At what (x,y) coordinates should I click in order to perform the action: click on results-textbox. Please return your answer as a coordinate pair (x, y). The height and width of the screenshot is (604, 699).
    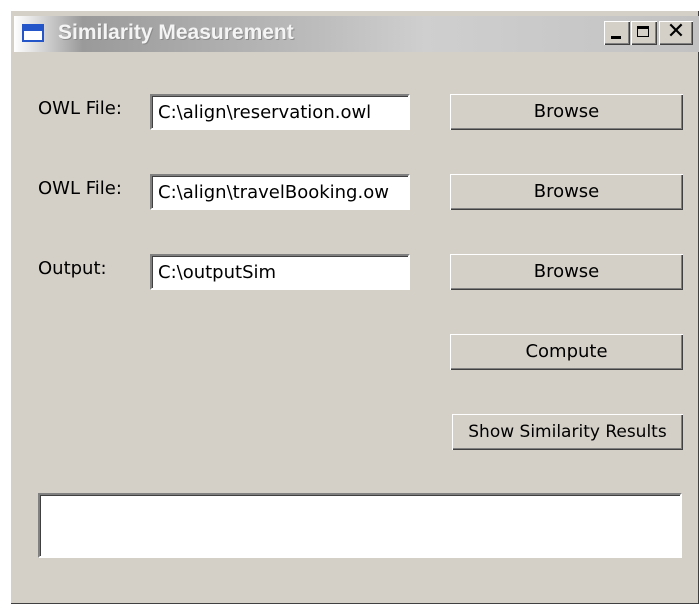
    Looking at the image, I should click on (360, 525).